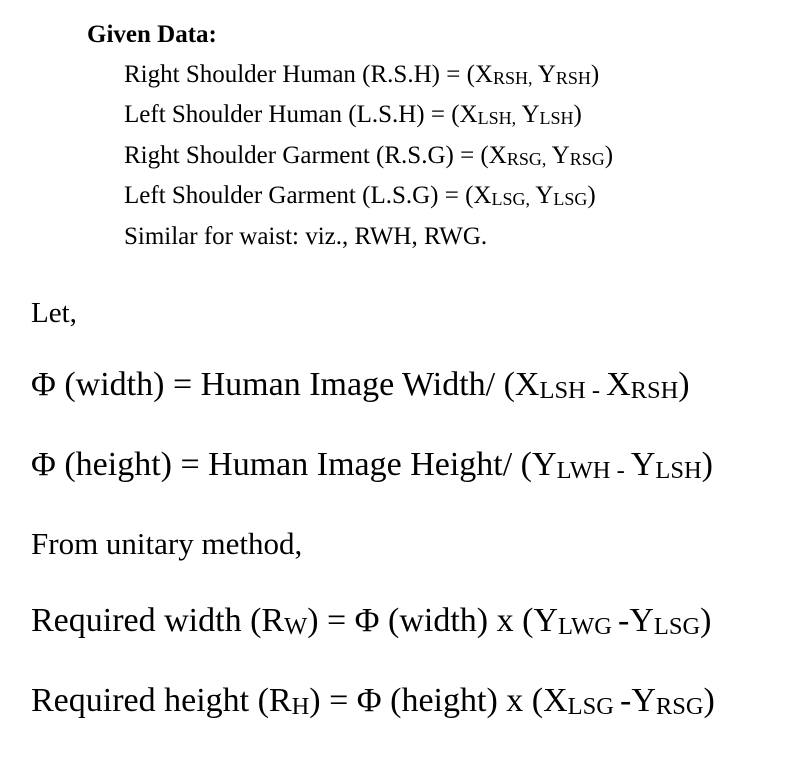 The height and width of the screenshot is (763, 805). I want to click on subscript: LSG,, so click(510, 199).